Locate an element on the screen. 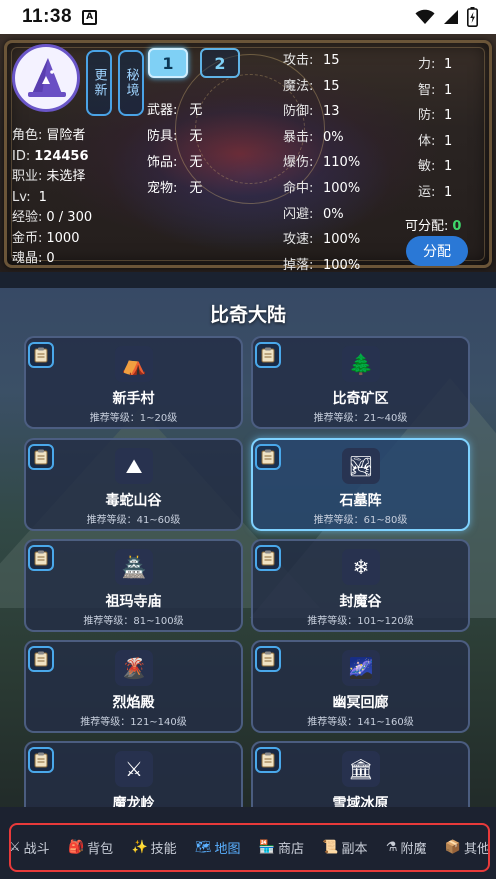 The image size is (496, 879). tab-page-1: 1 is located at coordinates (168, 63).